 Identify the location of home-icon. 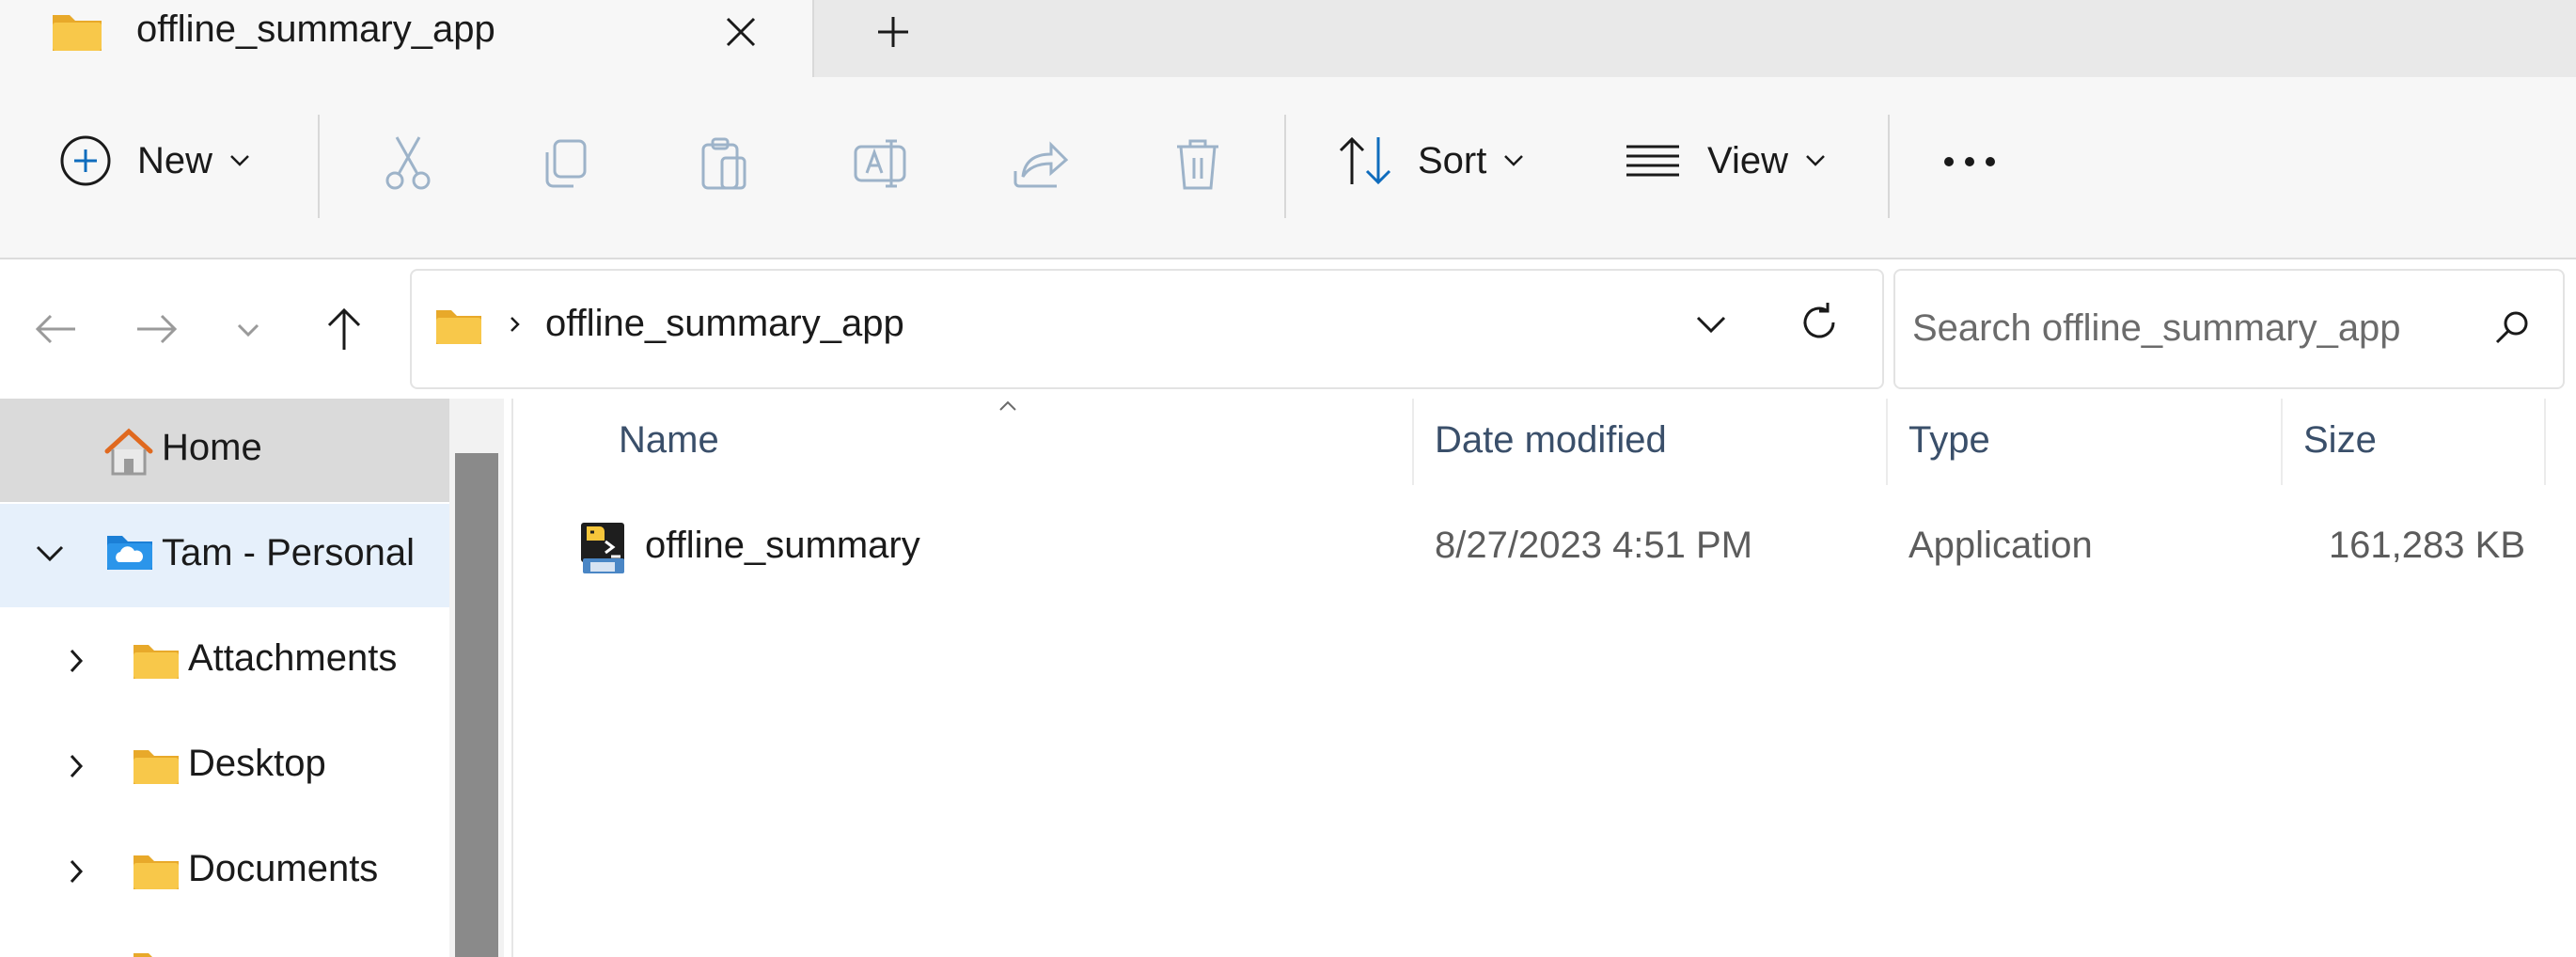
(129, 453).